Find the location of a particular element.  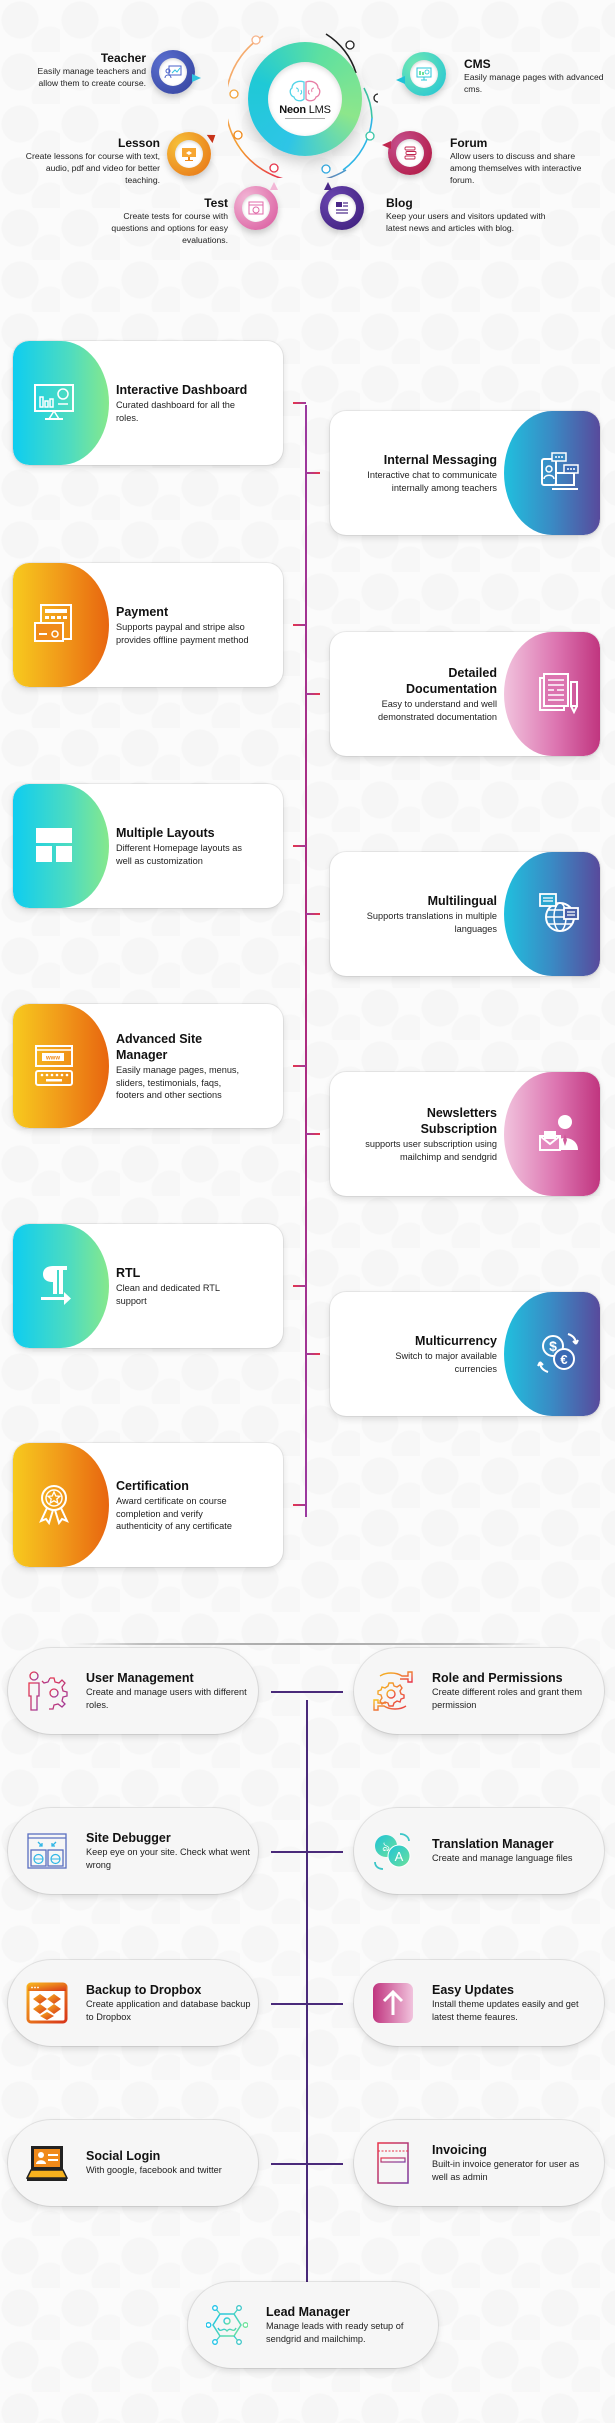

lead-network-icon is located at coordinates (227, 2325).